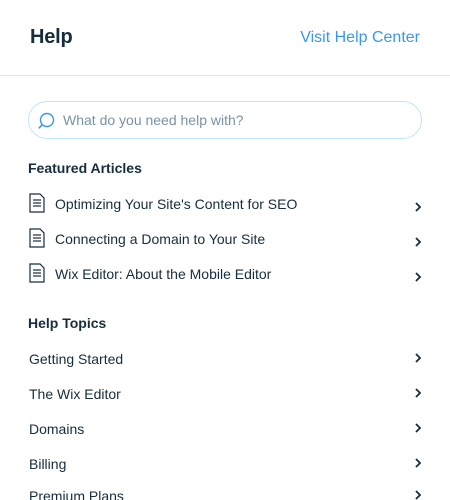  What do you see at coordinates (360, 38) in the screenshot?
I see `visit-help-center-link: Visit Help Center` at bounding box center [360, 38].